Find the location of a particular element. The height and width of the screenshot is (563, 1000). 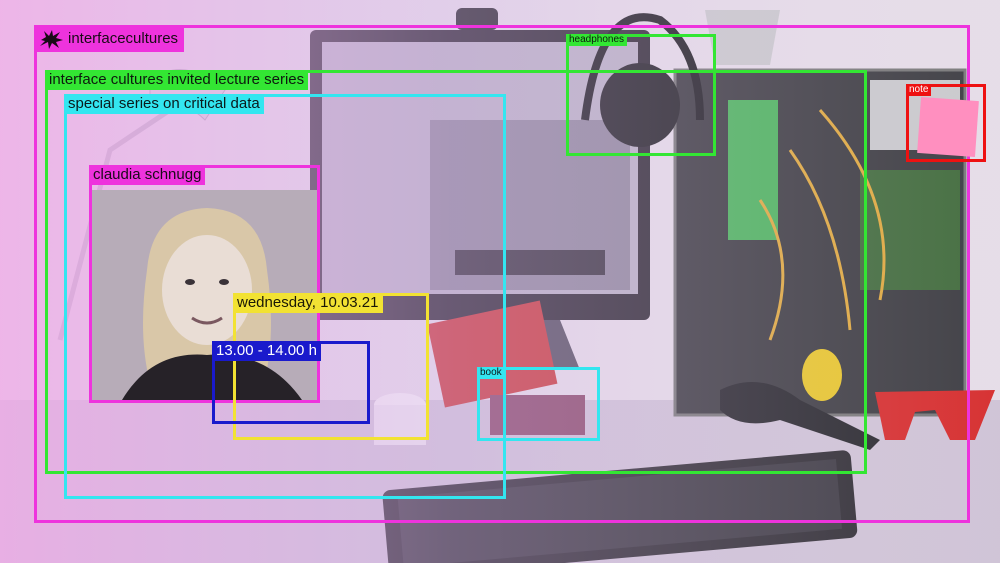

book-label: book is located at coordinates (491, 373).